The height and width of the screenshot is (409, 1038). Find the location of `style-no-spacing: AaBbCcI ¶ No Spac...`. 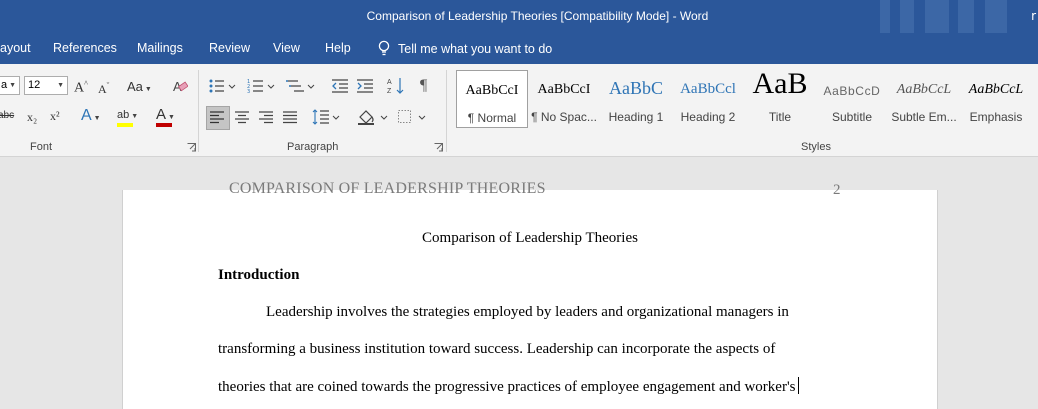

style-no-spacing: AaBbCcI ¶ No Spac... is located at coordinates (564, 98).